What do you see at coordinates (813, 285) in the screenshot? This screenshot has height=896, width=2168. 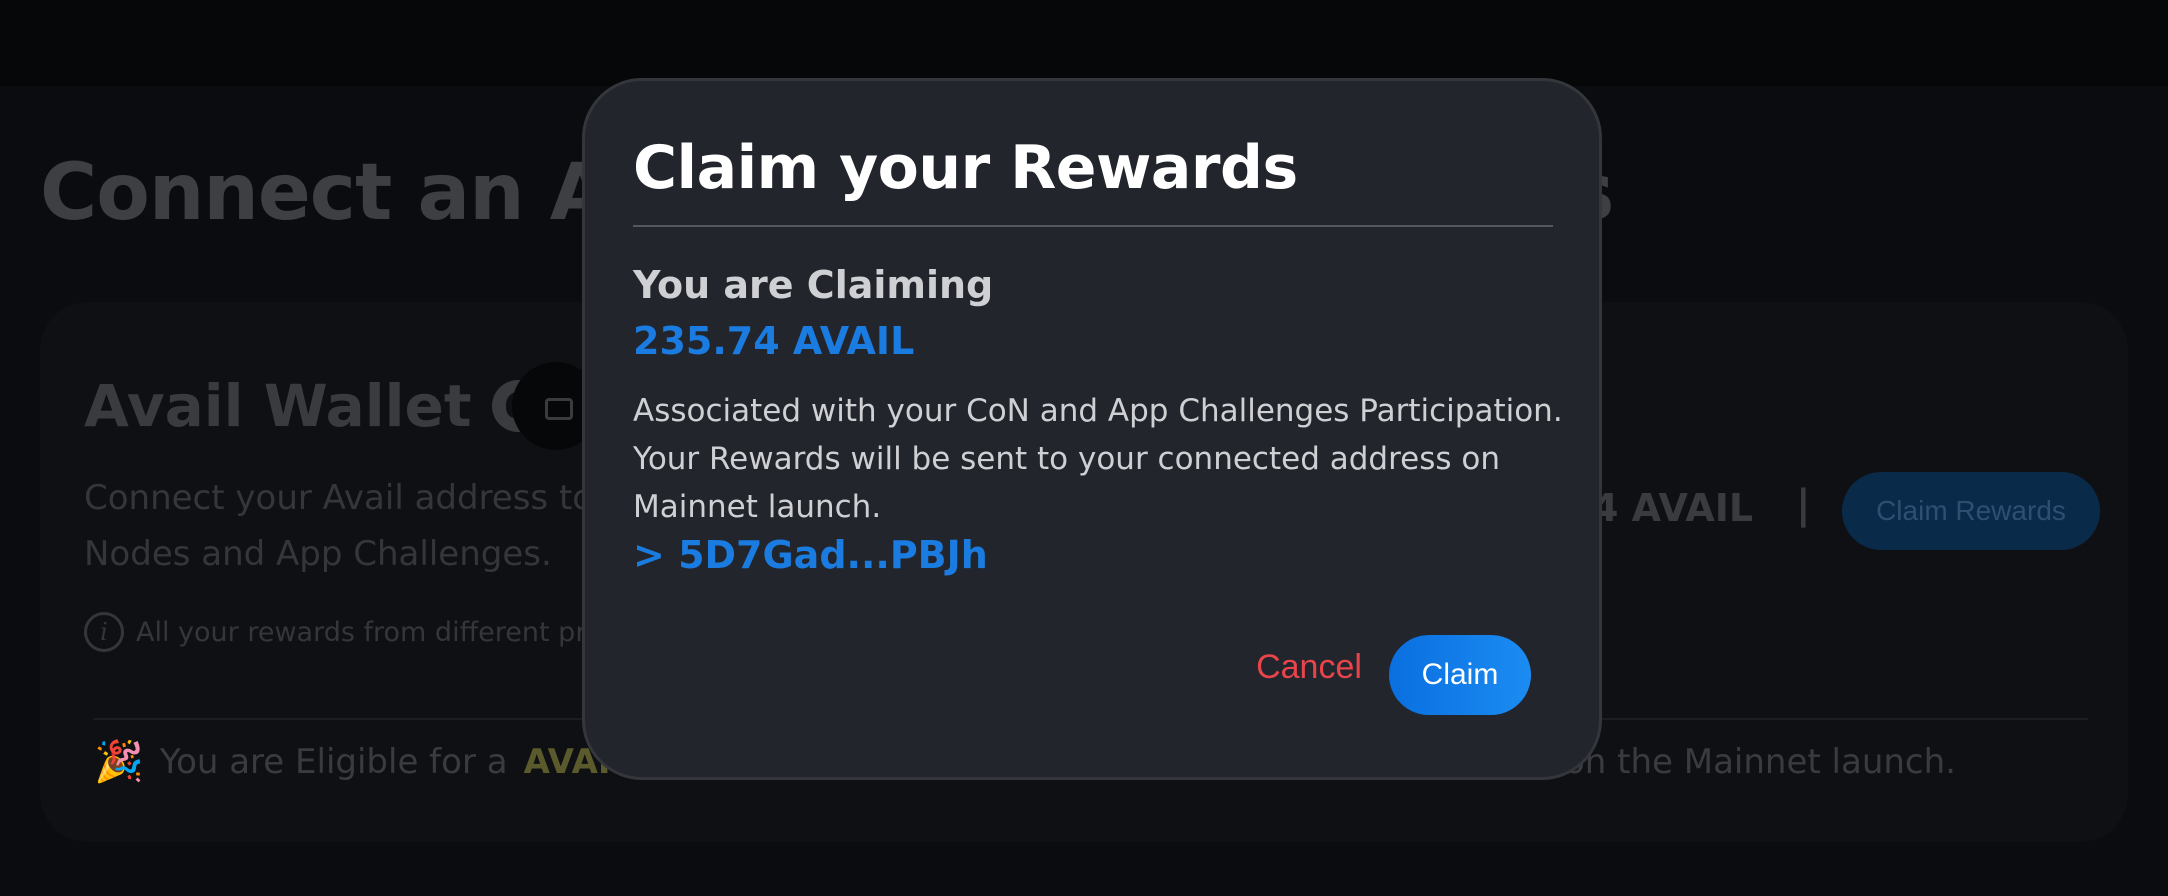 I see `claiming-label: You are Claiming` at bounding box center [813, 285].